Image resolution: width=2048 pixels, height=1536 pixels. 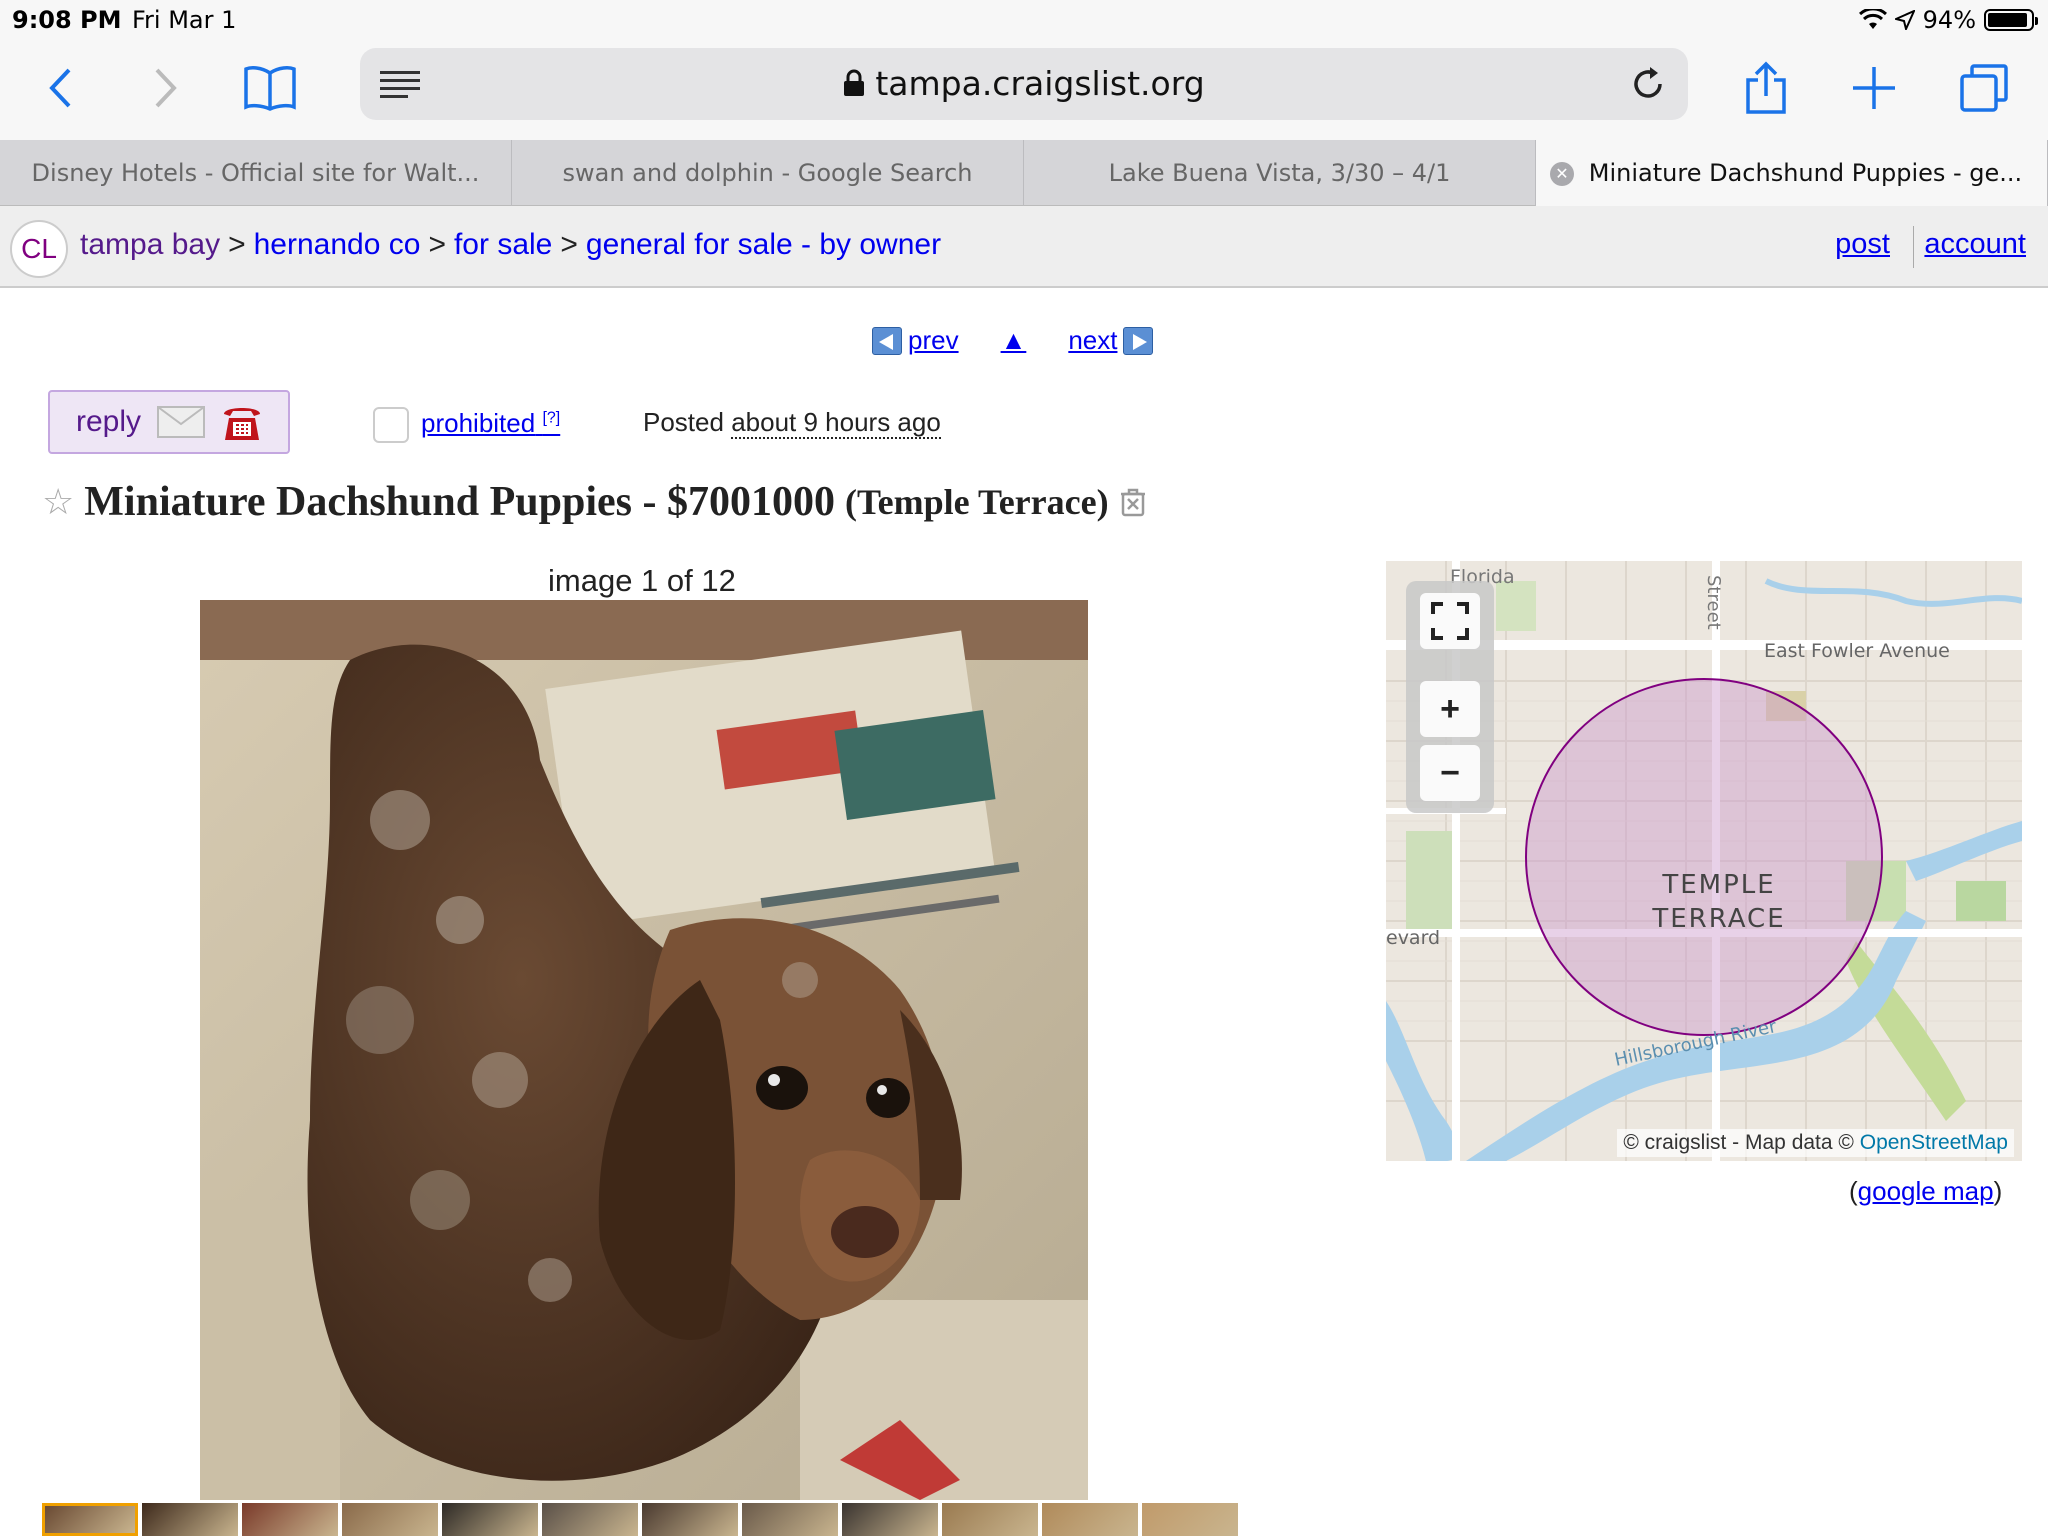 I want to click on tab-swan-dolphin: swan and dolphin - Google Search, so click(x=768, y=173).